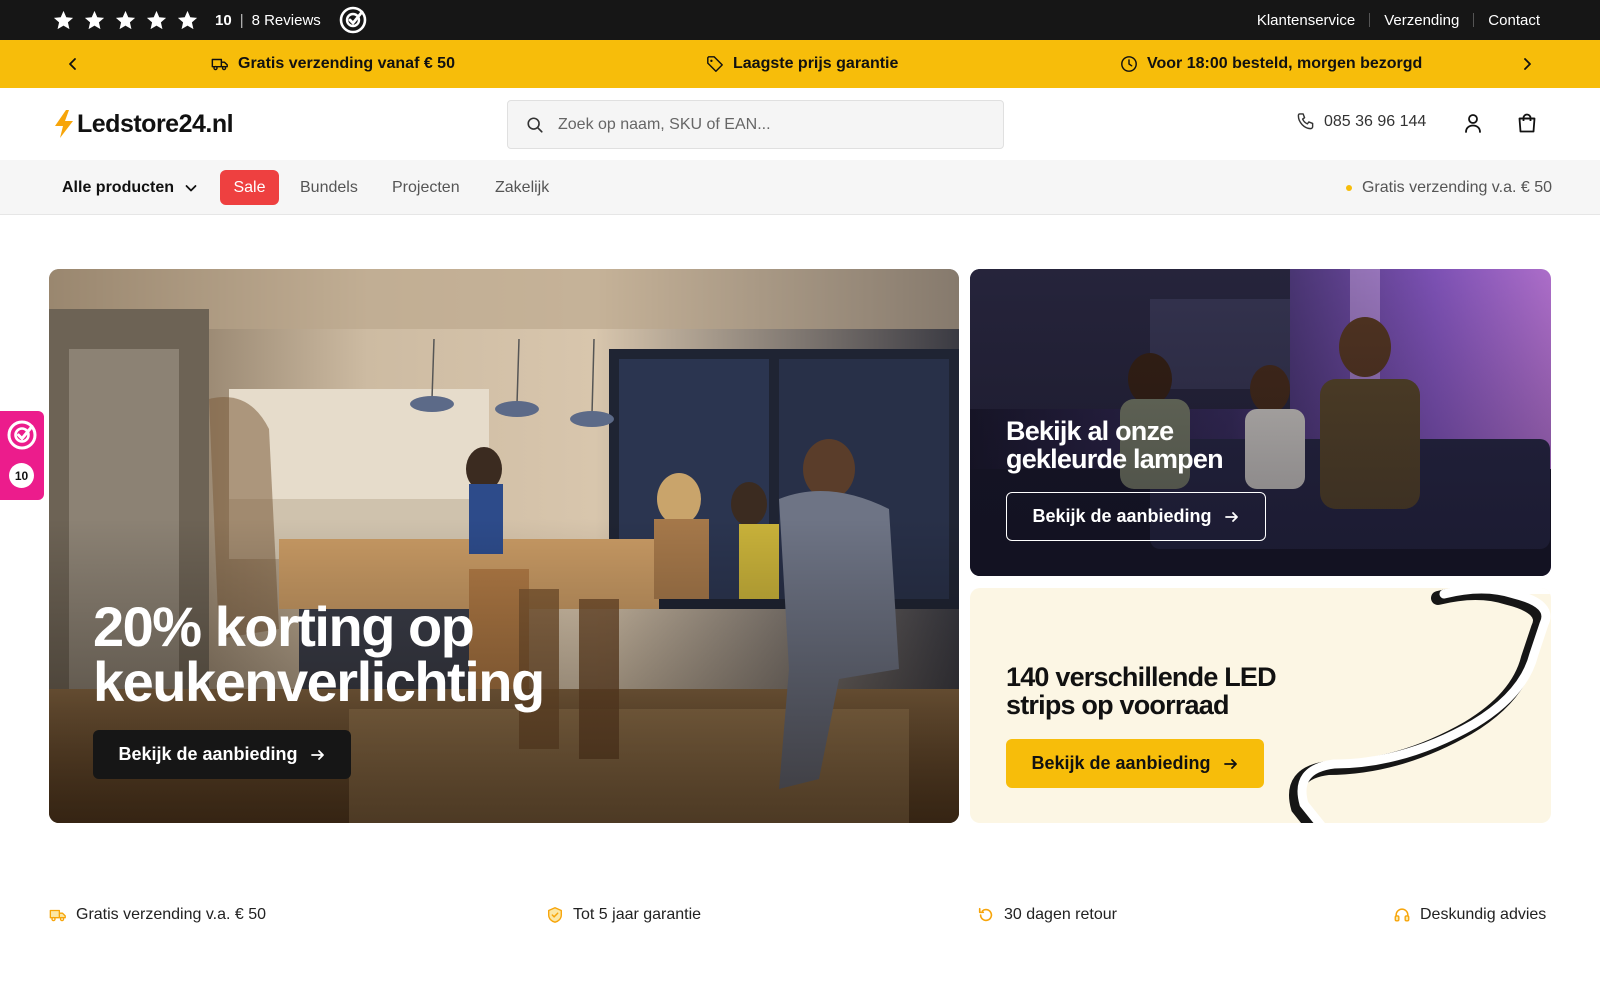  I want to click on top-links: Klantenservice Verzending Contact, so click(1398, 20).